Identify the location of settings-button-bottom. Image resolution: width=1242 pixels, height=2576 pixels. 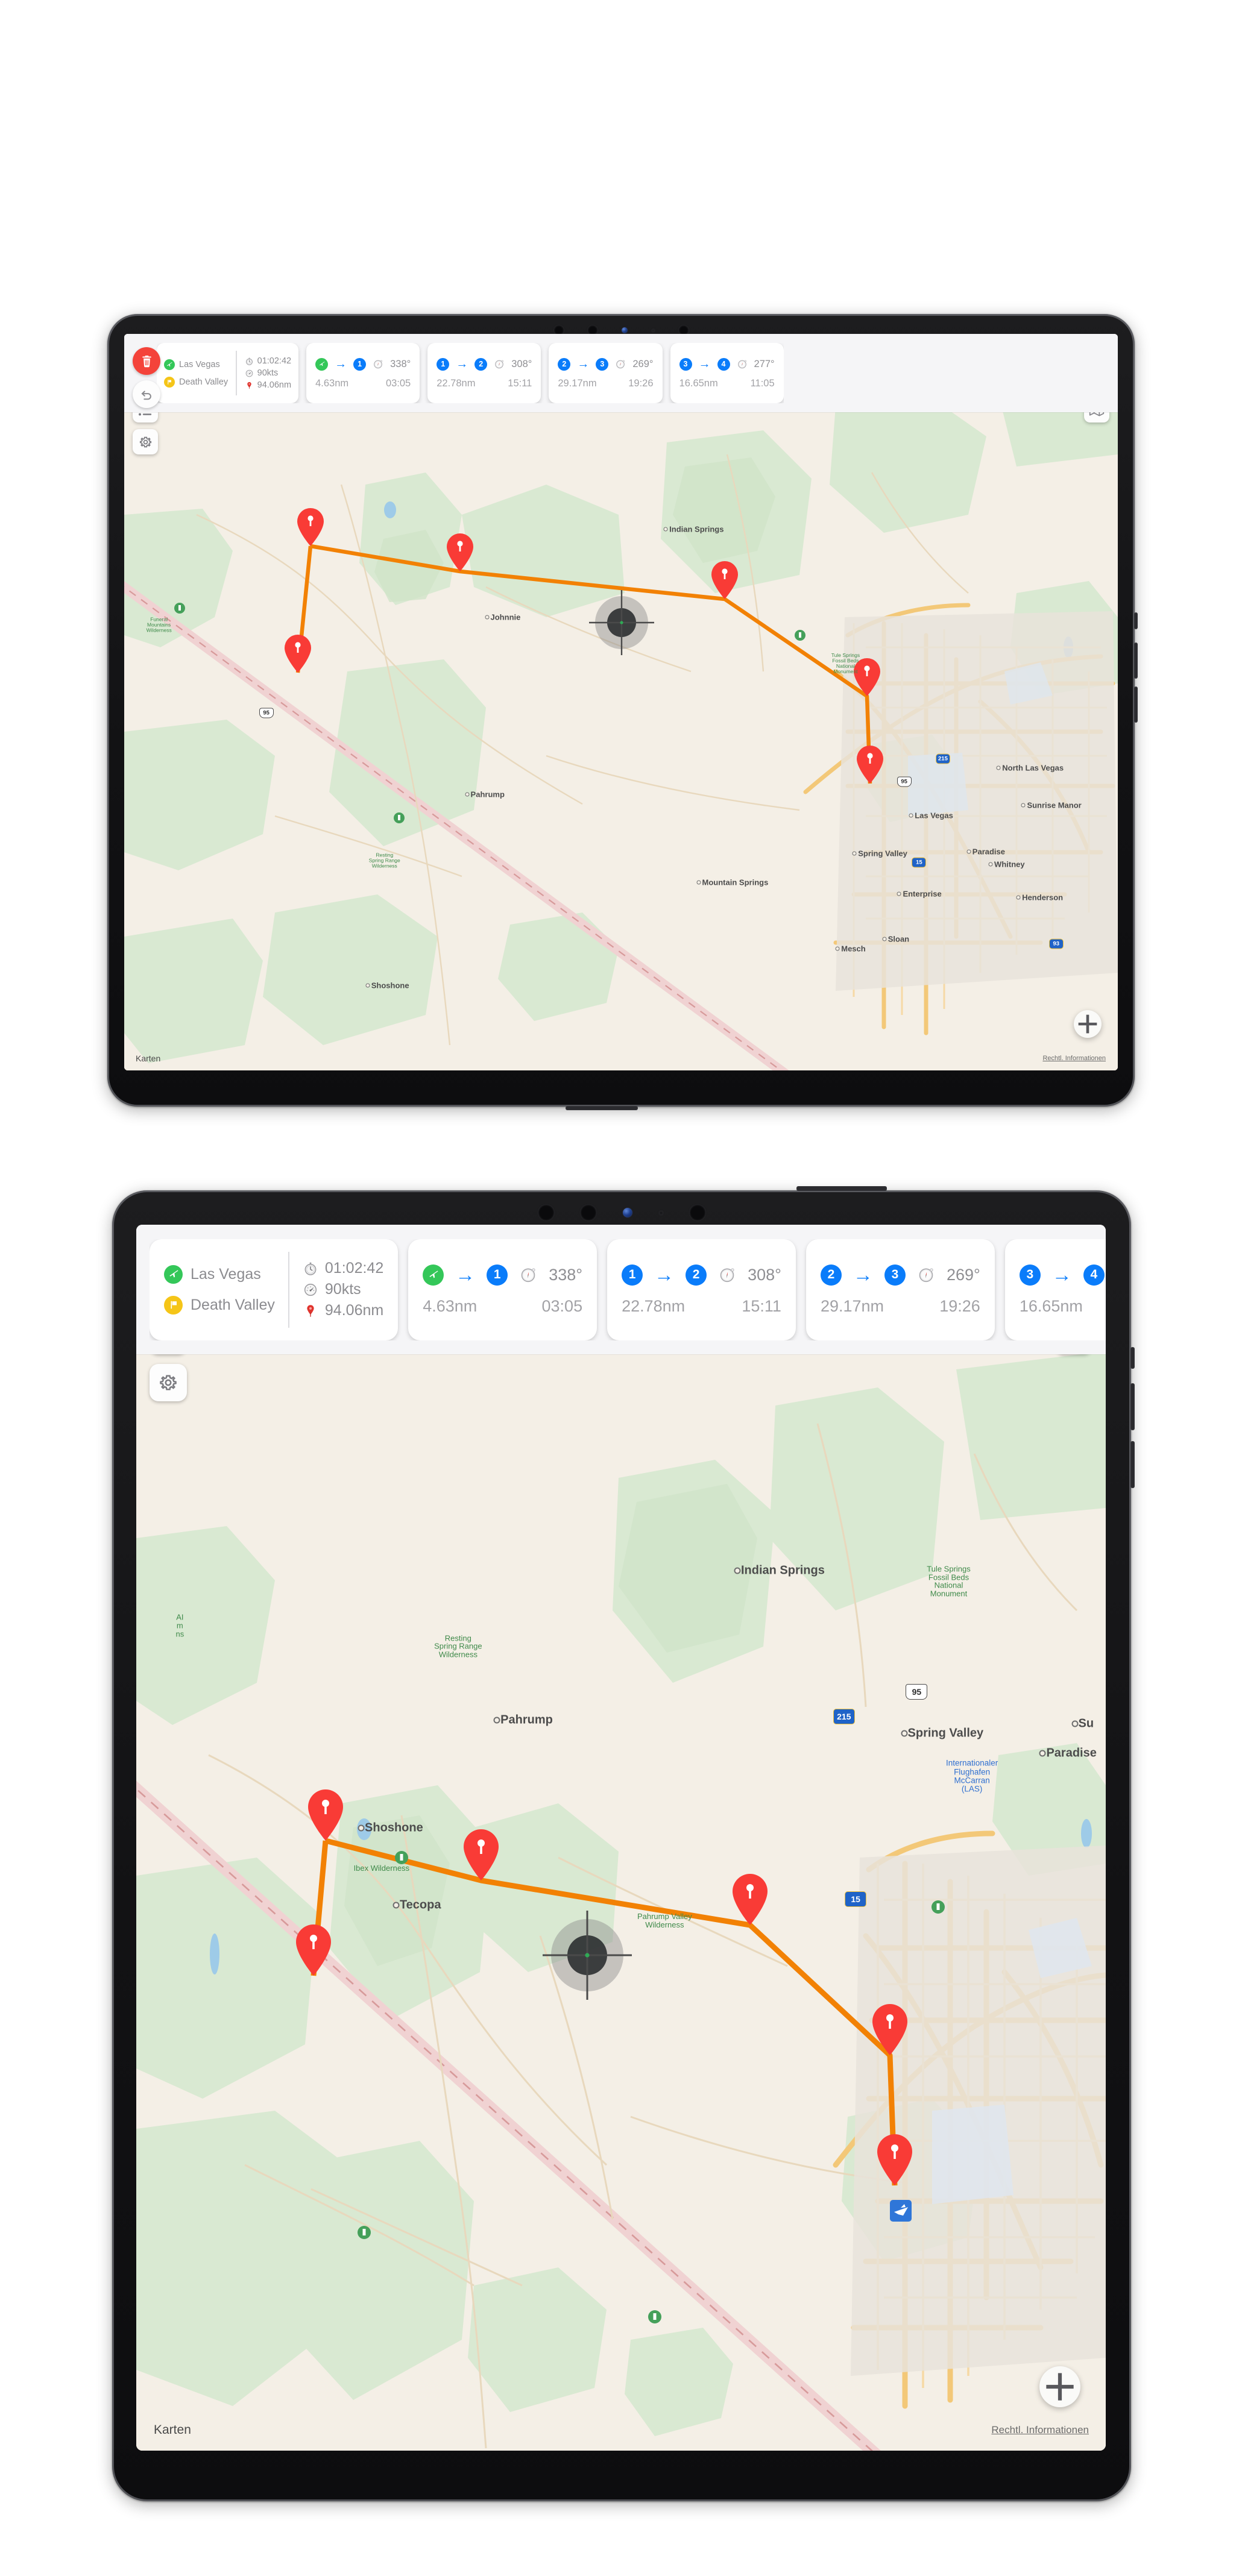
(168, 1382).